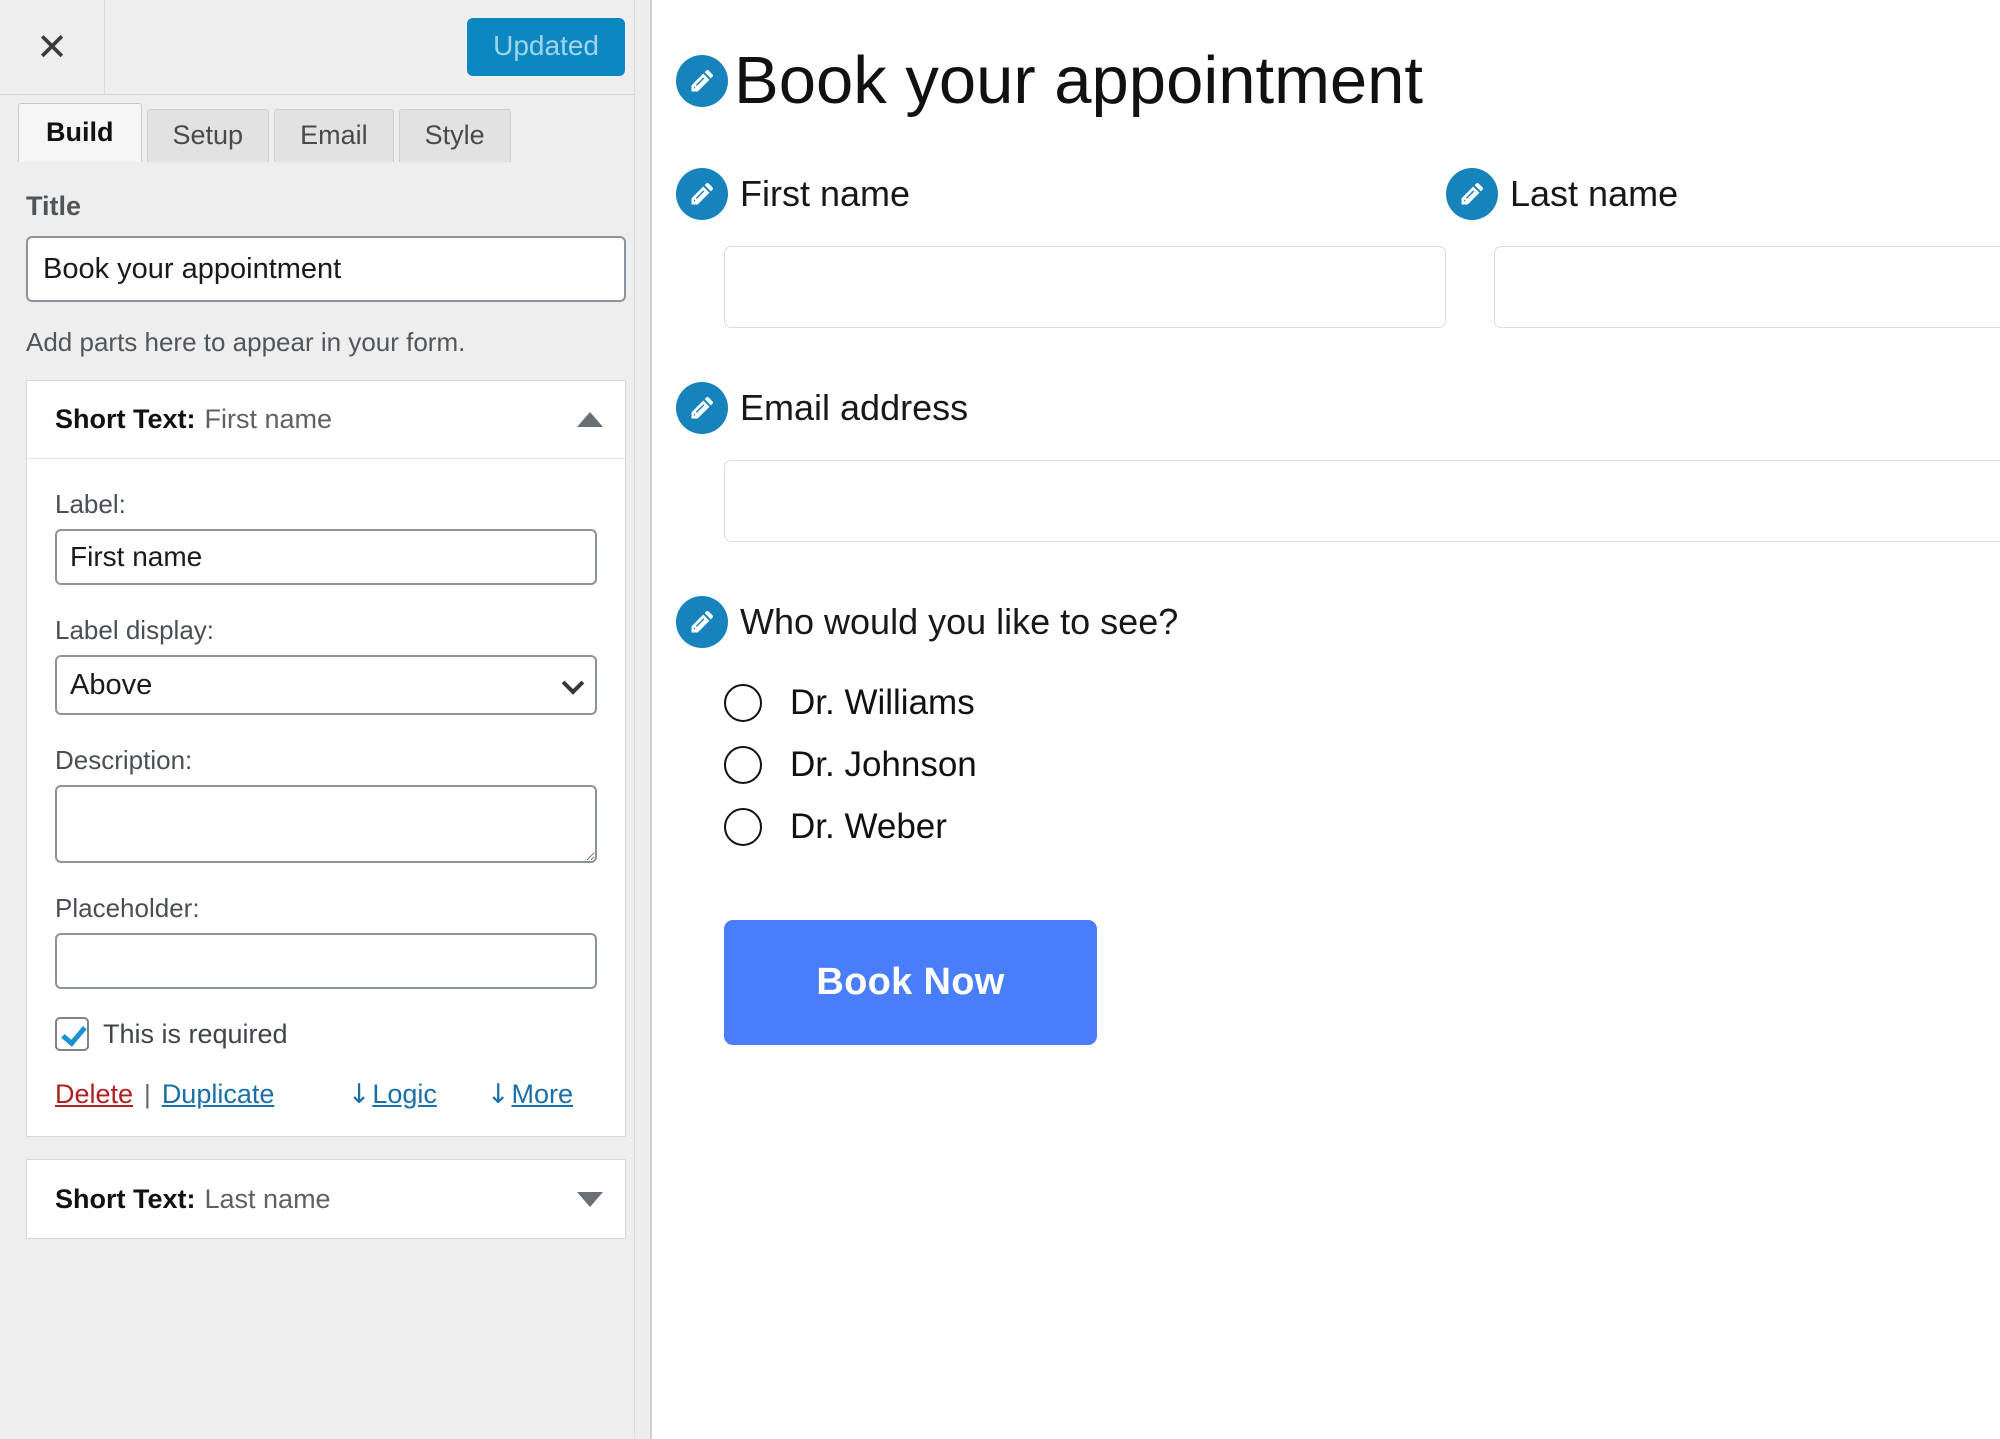 The height and width of the screenshot is (1439, 2000). What do you see at coordinates (1747, 287) in the screenshot?
I see `last-name-input` at bounding box center [1747, 287].